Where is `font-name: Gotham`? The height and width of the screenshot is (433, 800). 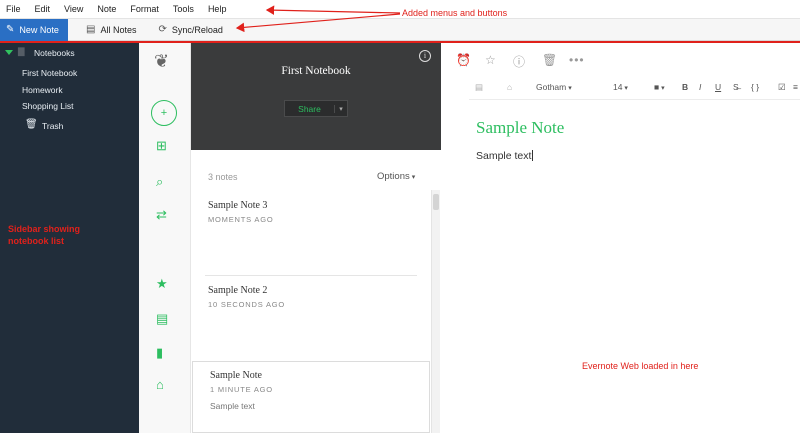 font-name: Gotham is located at coordinates (551, 87).